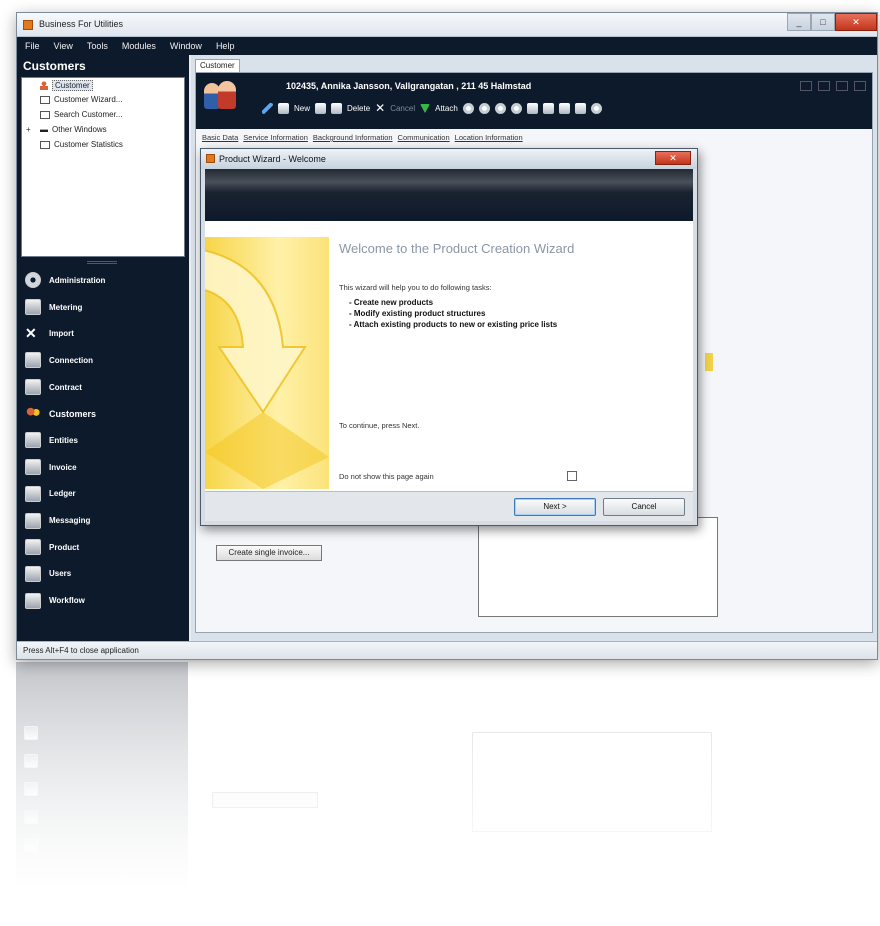 The image size is (880, 926). What do you see at coordinates (33, 387) in the screenshot?
I see `contract-icon` at bounding box center [33, 387].